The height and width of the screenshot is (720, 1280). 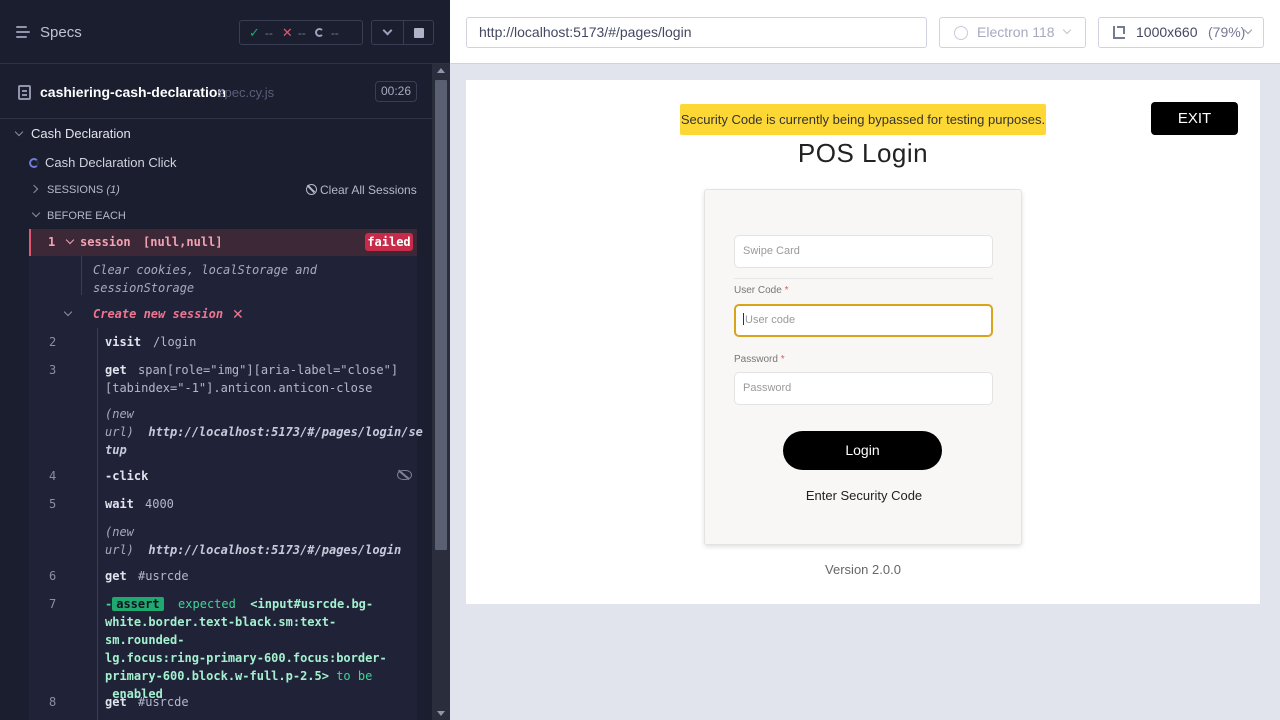 What do you see at coordinates (863, 569) in the screenshot?
I see `version-text: Version 2.0.0` at bounding box center [863, 569].